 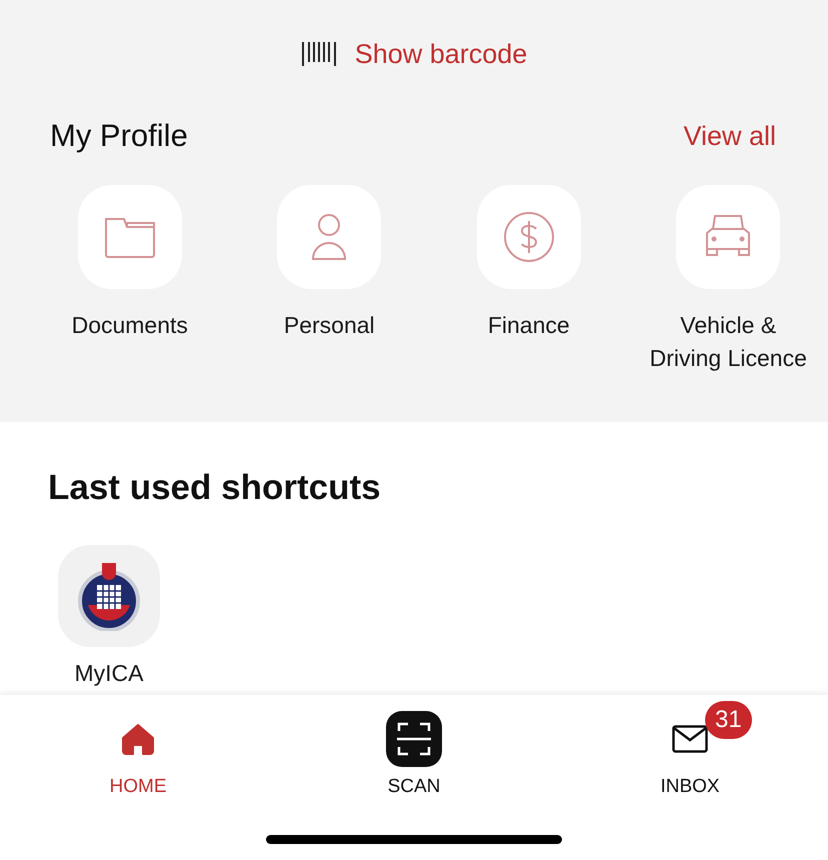 I want to click on tab: HOME, so click(x=138, y=750).